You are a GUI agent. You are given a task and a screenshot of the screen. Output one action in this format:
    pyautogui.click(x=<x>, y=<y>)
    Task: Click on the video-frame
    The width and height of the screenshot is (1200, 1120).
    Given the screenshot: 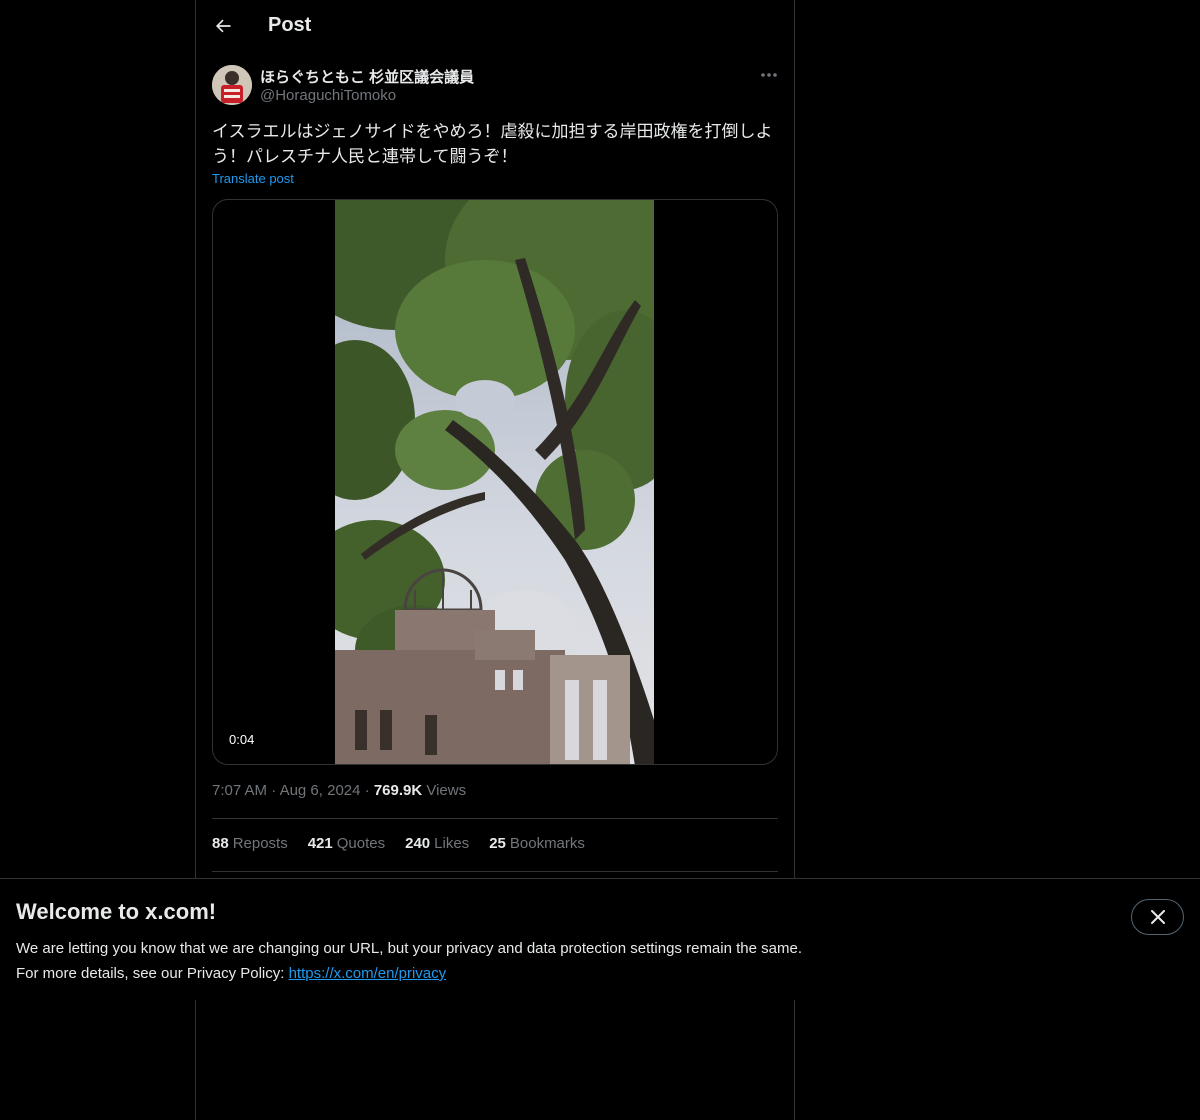 What is the action you would take?
    pyautogui.click(x=494, y=482)
    